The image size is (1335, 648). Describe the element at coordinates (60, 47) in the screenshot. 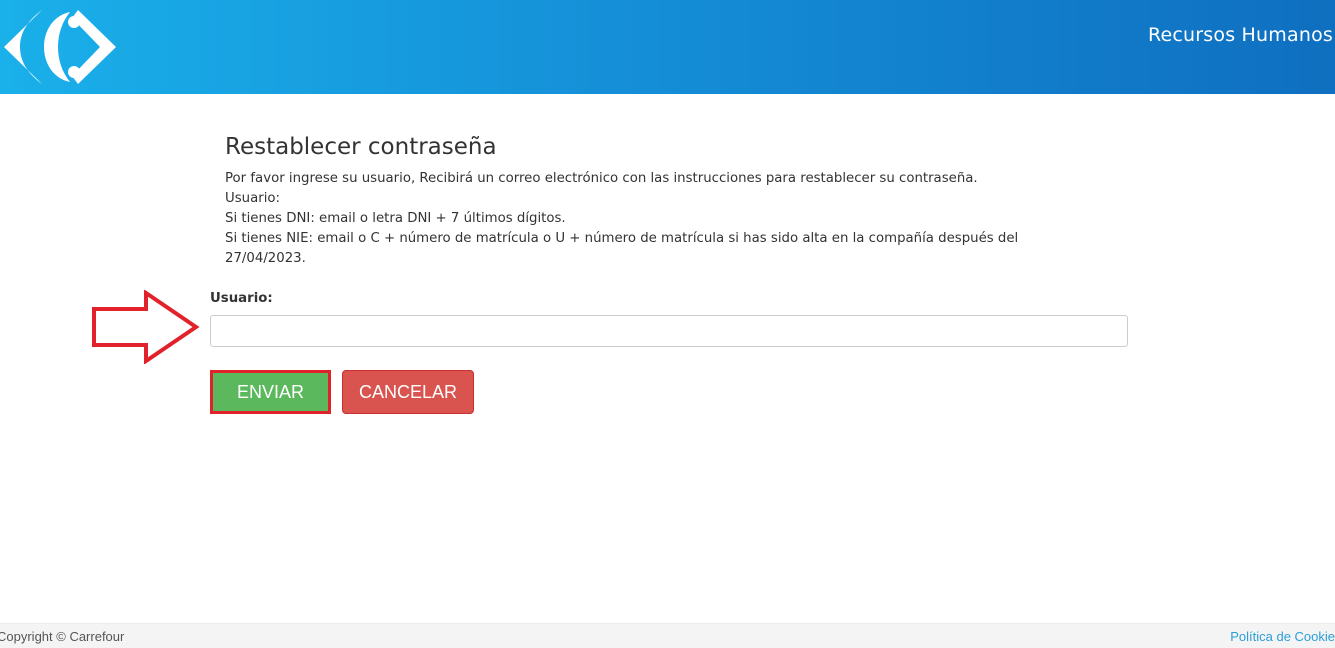

I see `carrefour-logo-icon` at that location.